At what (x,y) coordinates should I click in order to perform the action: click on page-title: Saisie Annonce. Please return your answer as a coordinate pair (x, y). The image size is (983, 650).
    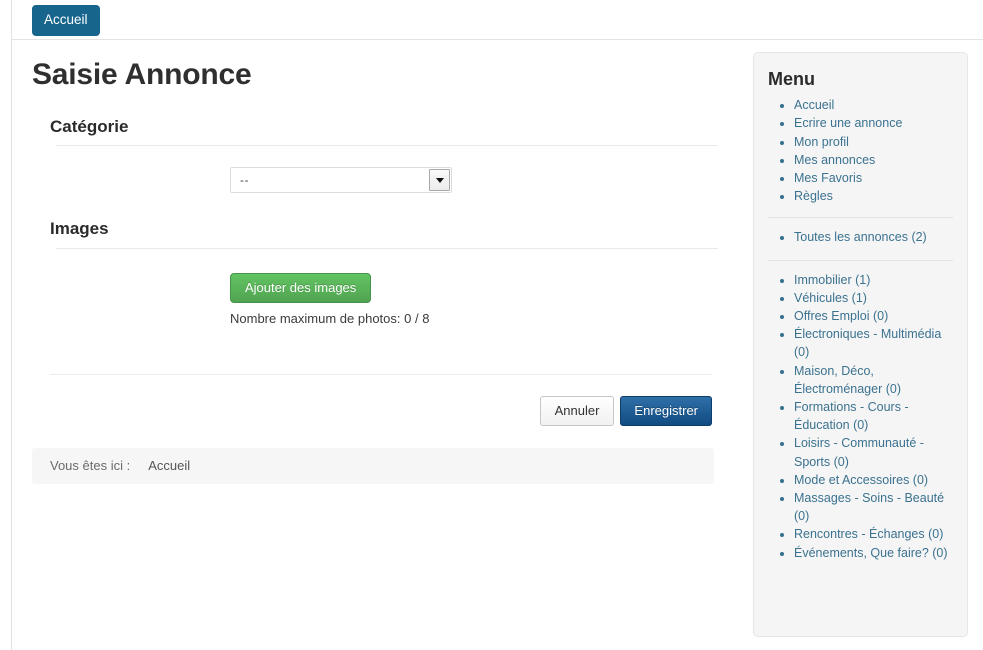
    Looking at the image, I should click on (142, 74).